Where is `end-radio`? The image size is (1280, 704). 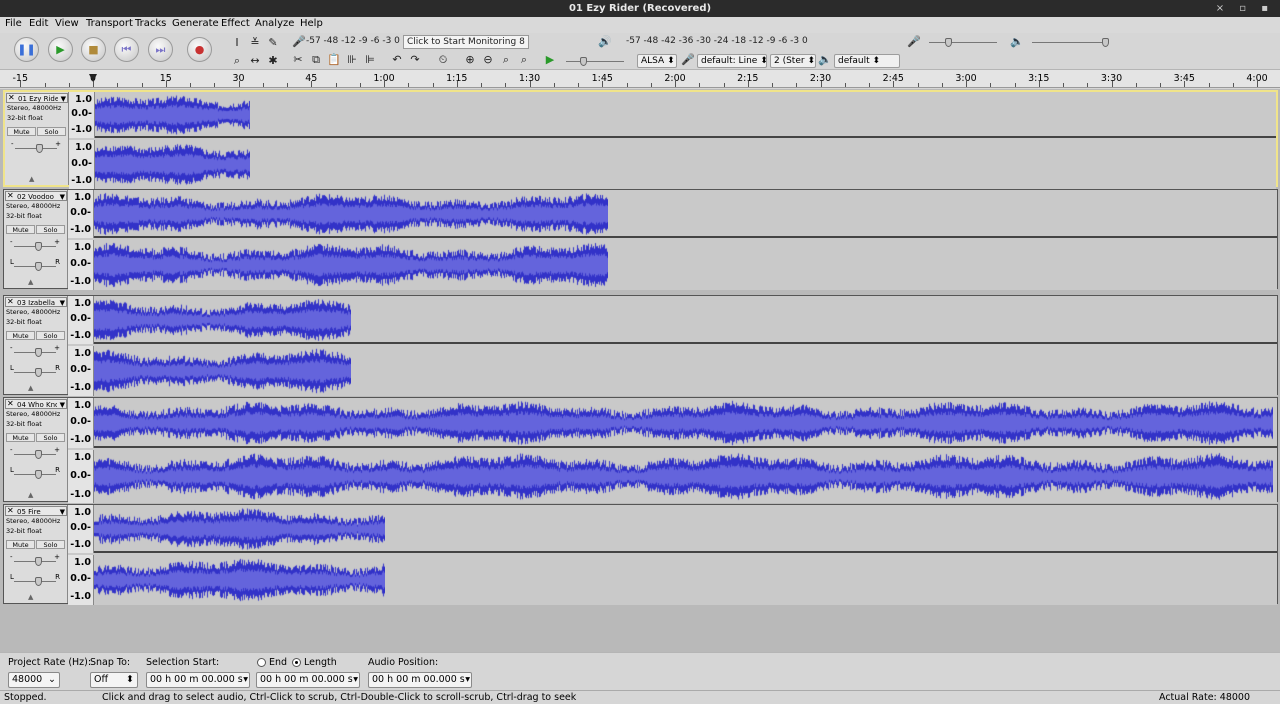 end-radio is located at coordinates (261, 662).